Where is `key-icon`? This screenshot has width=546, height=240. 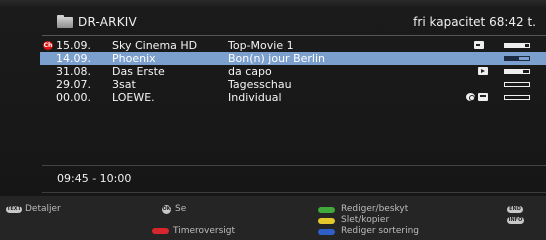
key-icon is located at coordinates (479, 45).